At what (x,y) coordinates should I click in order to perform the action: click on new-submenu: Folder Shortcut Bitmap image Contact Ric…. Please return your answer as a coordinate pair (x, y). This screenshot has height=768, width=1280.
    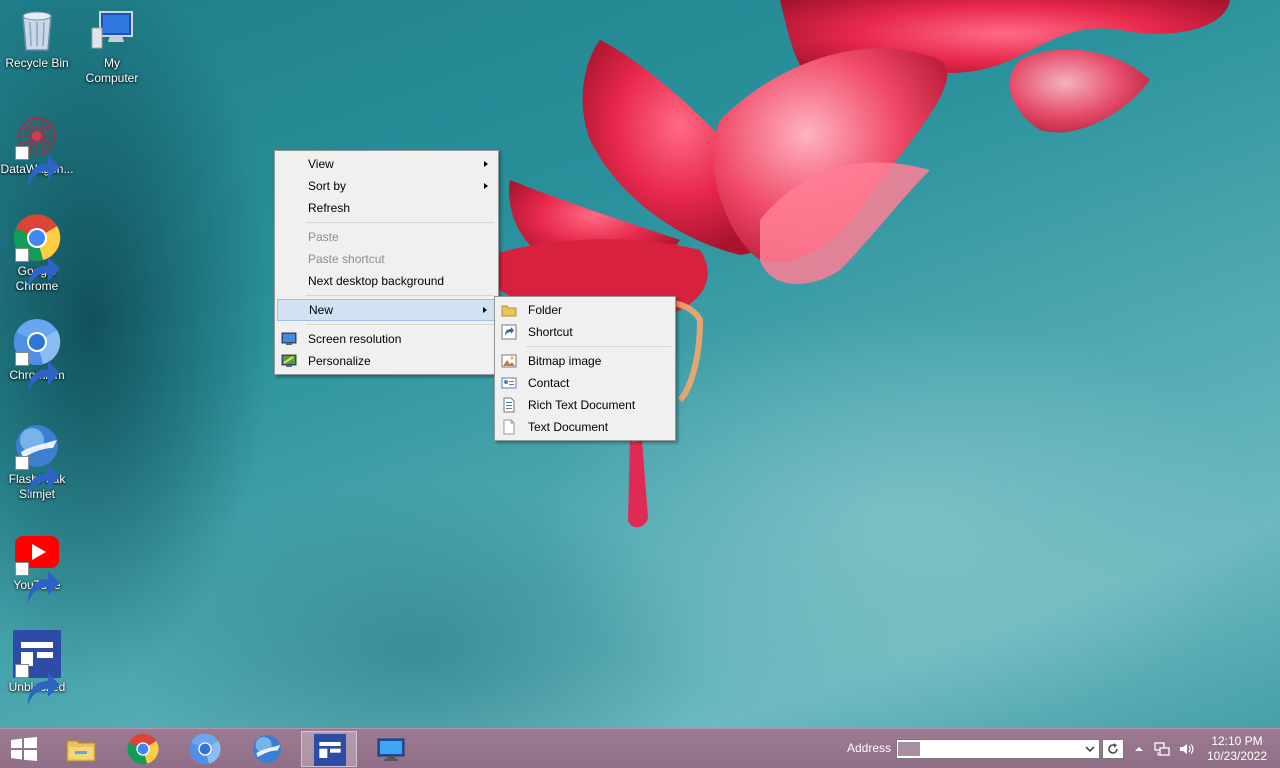
    Looking at the image, I should click on (585, 368).